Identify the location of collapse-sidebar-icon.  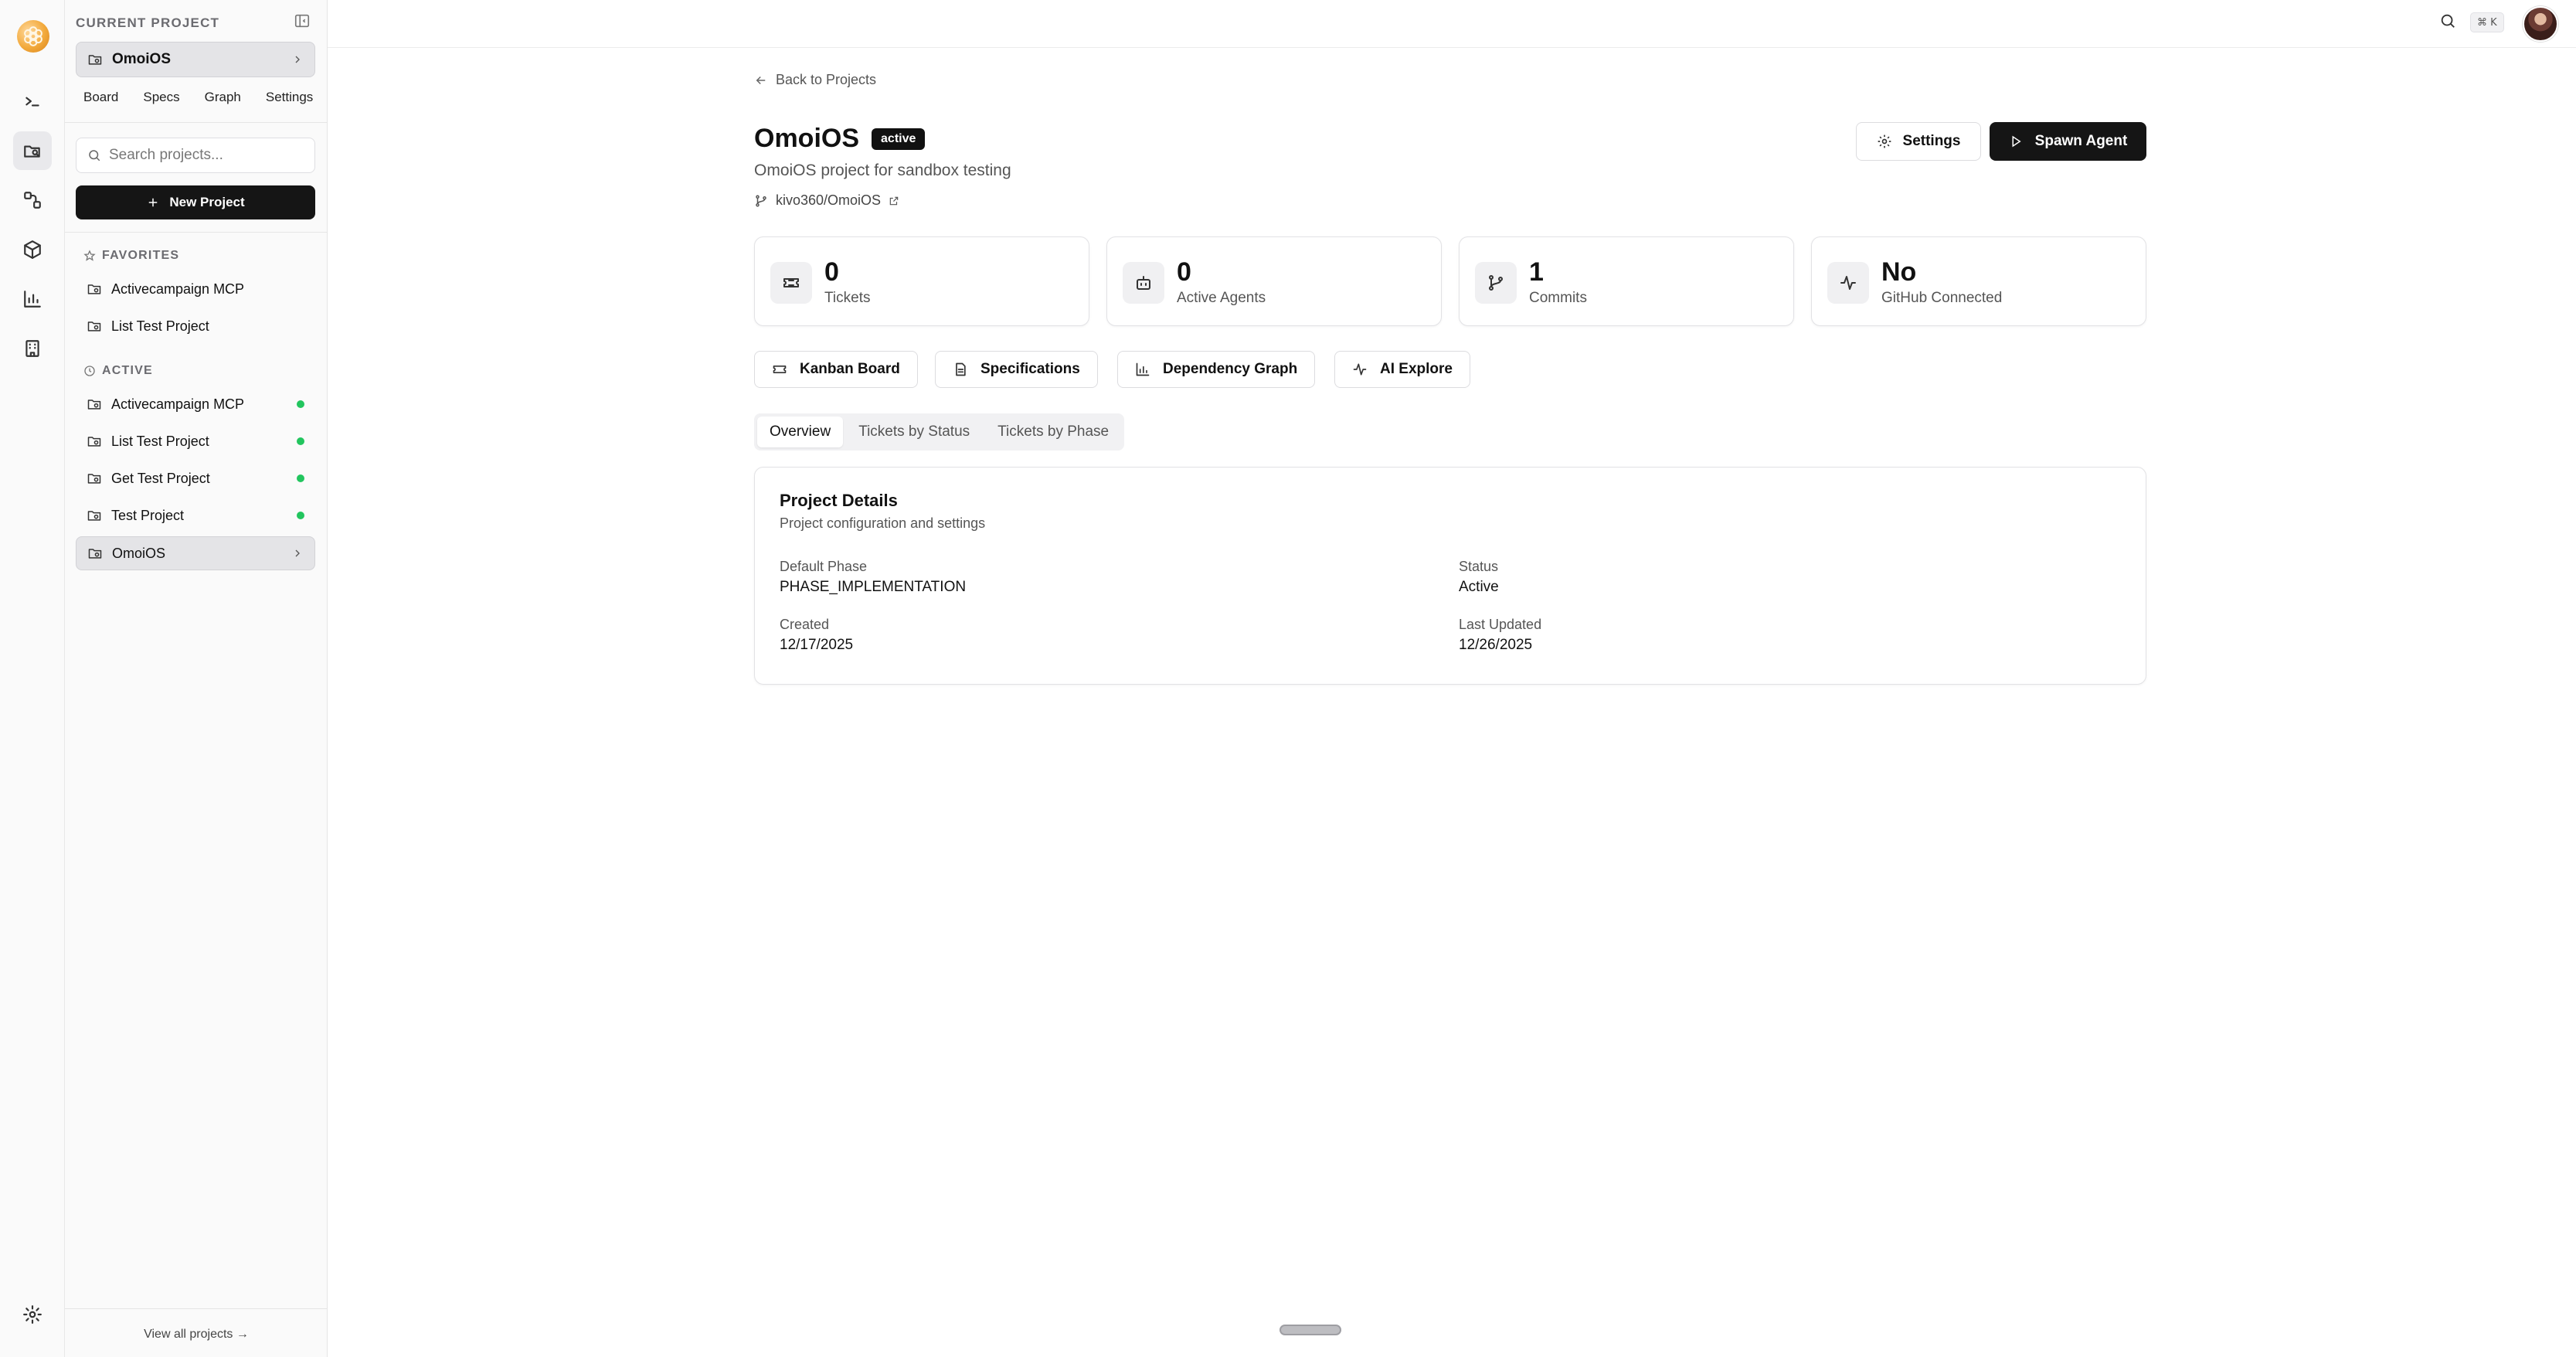
(303, 21).